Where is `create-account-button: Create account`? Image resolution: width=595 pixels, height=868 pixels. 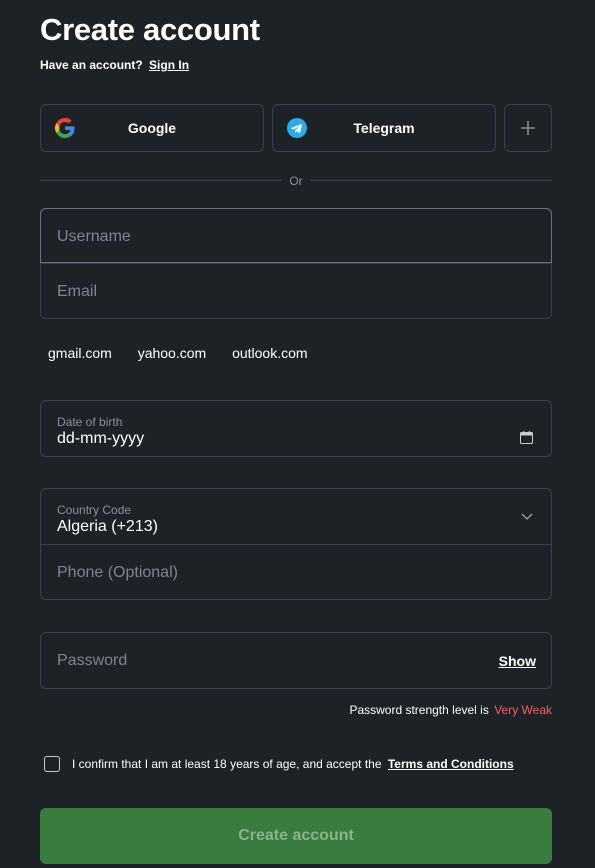 create-account-button: Create account is located at coordinates (296, 836).